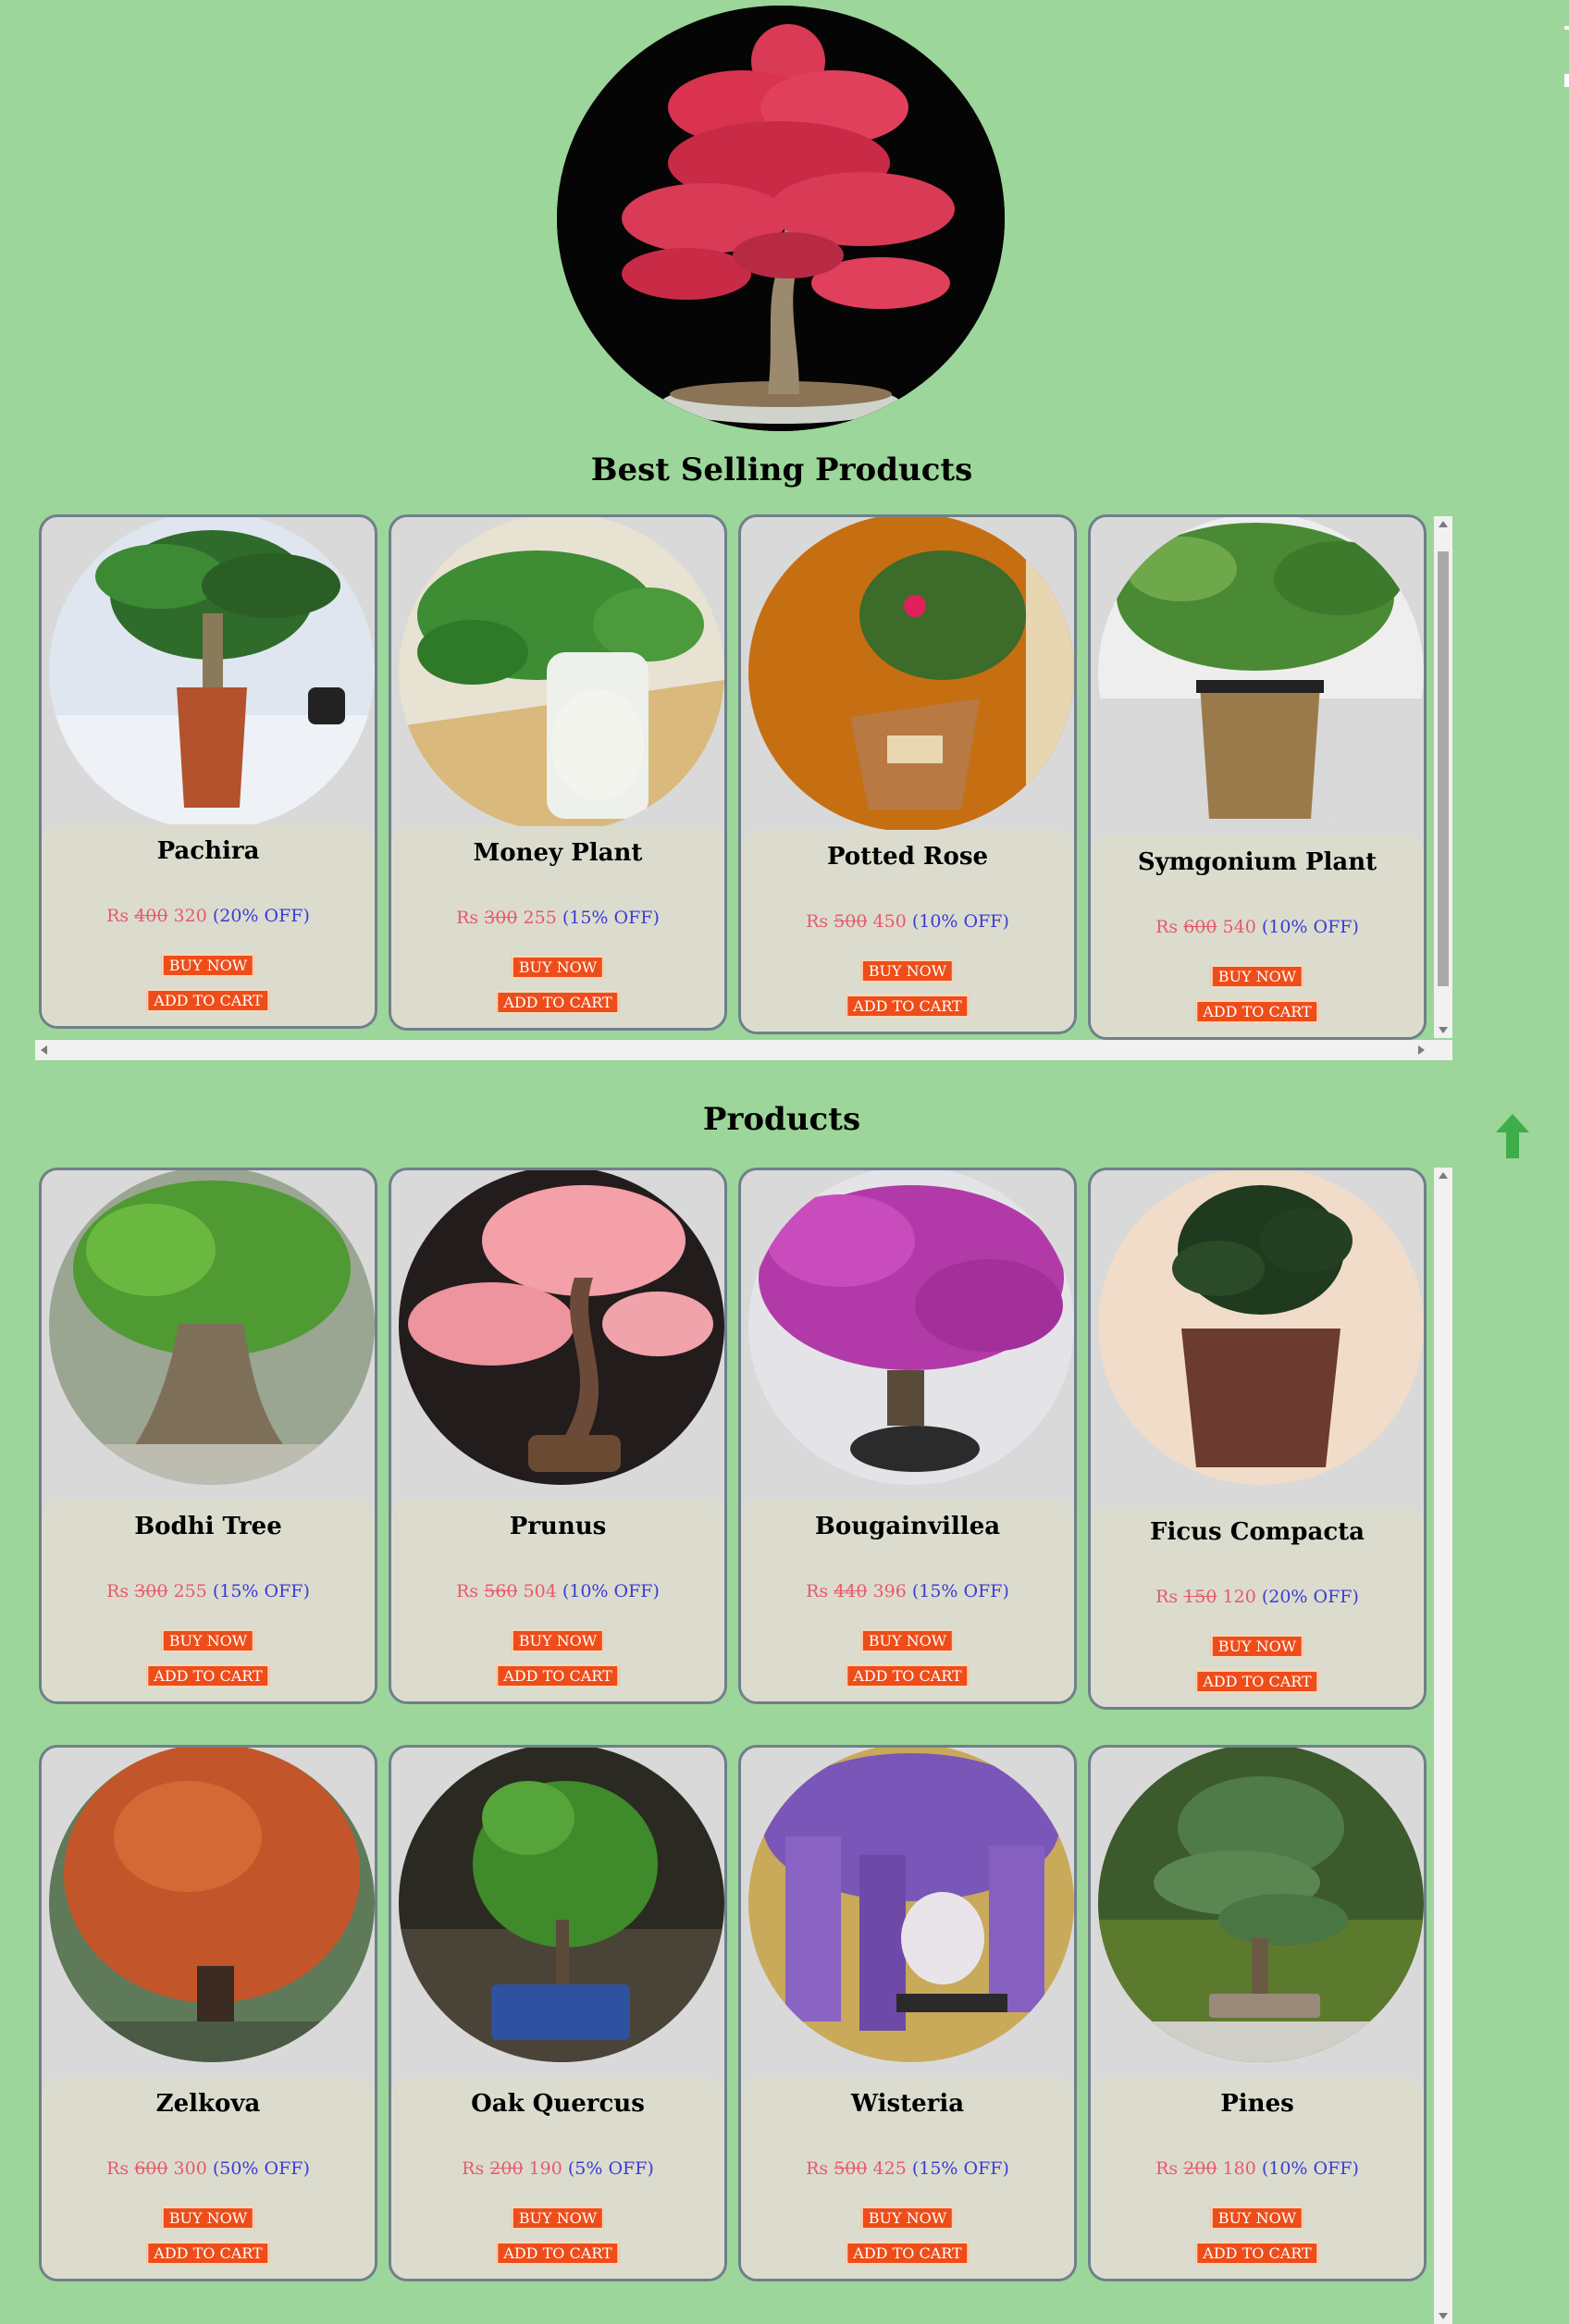  What do you see at coordinates (1257, 862) in the screenshot?
I see `product-name: Symgonium Plant` at bounding box center [1257, 862].